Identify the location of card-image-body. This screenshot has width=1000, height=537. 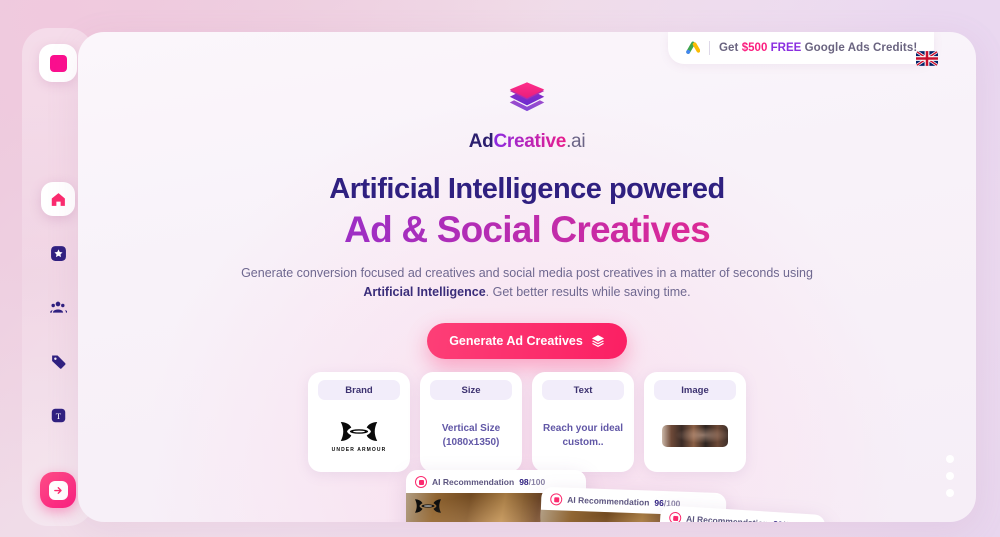
(695, 436).